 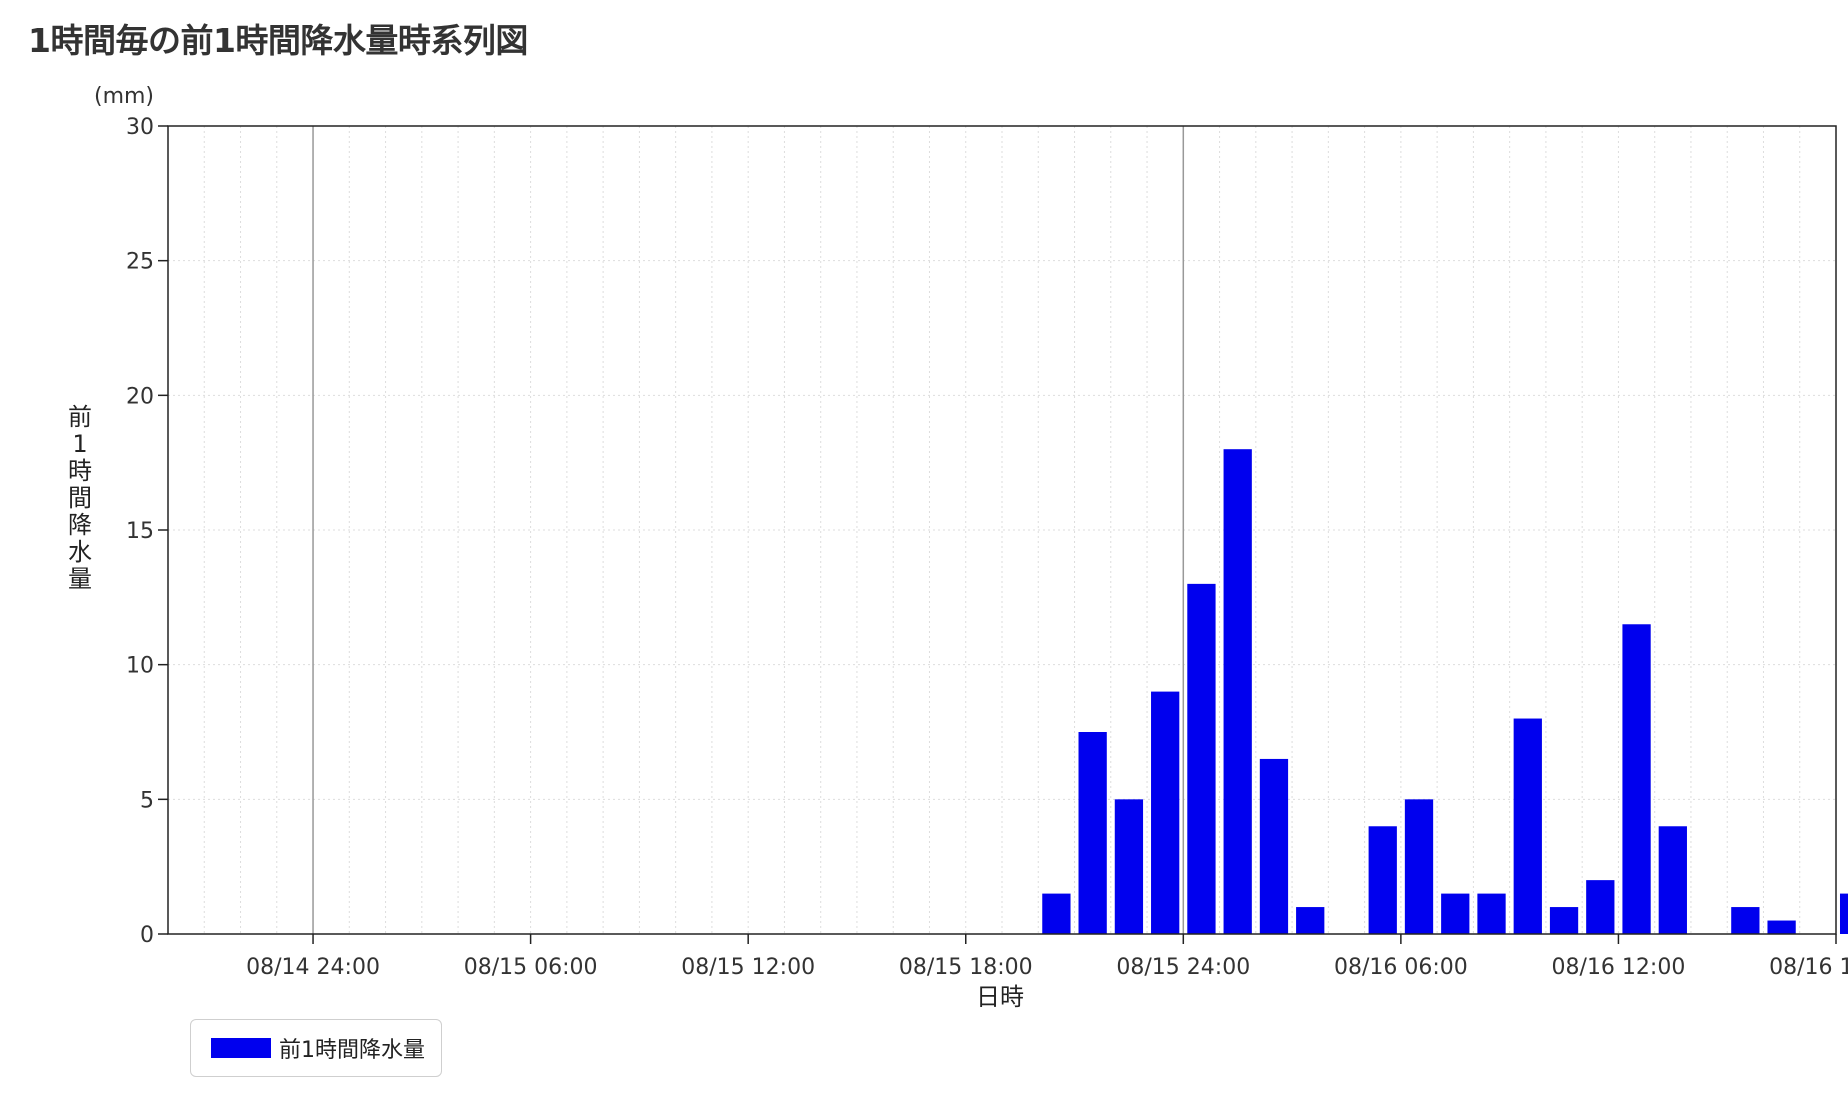 What do you see at coordinates (966, 967) in the screenshot?
I see `x-tick-label: 08/15 18:00` at bounding box center [966, 967].